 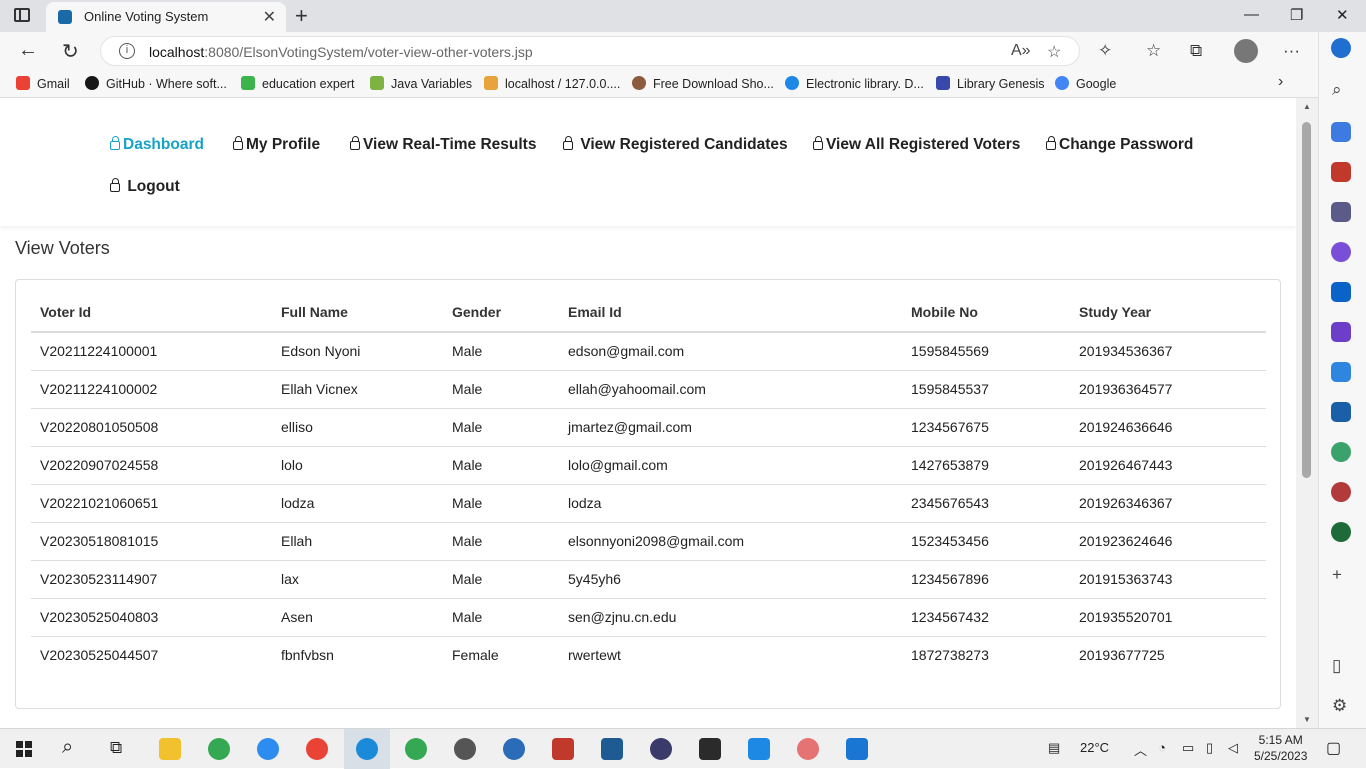 I want to click on network-icon: ◔, so click(x=1162, y=747).